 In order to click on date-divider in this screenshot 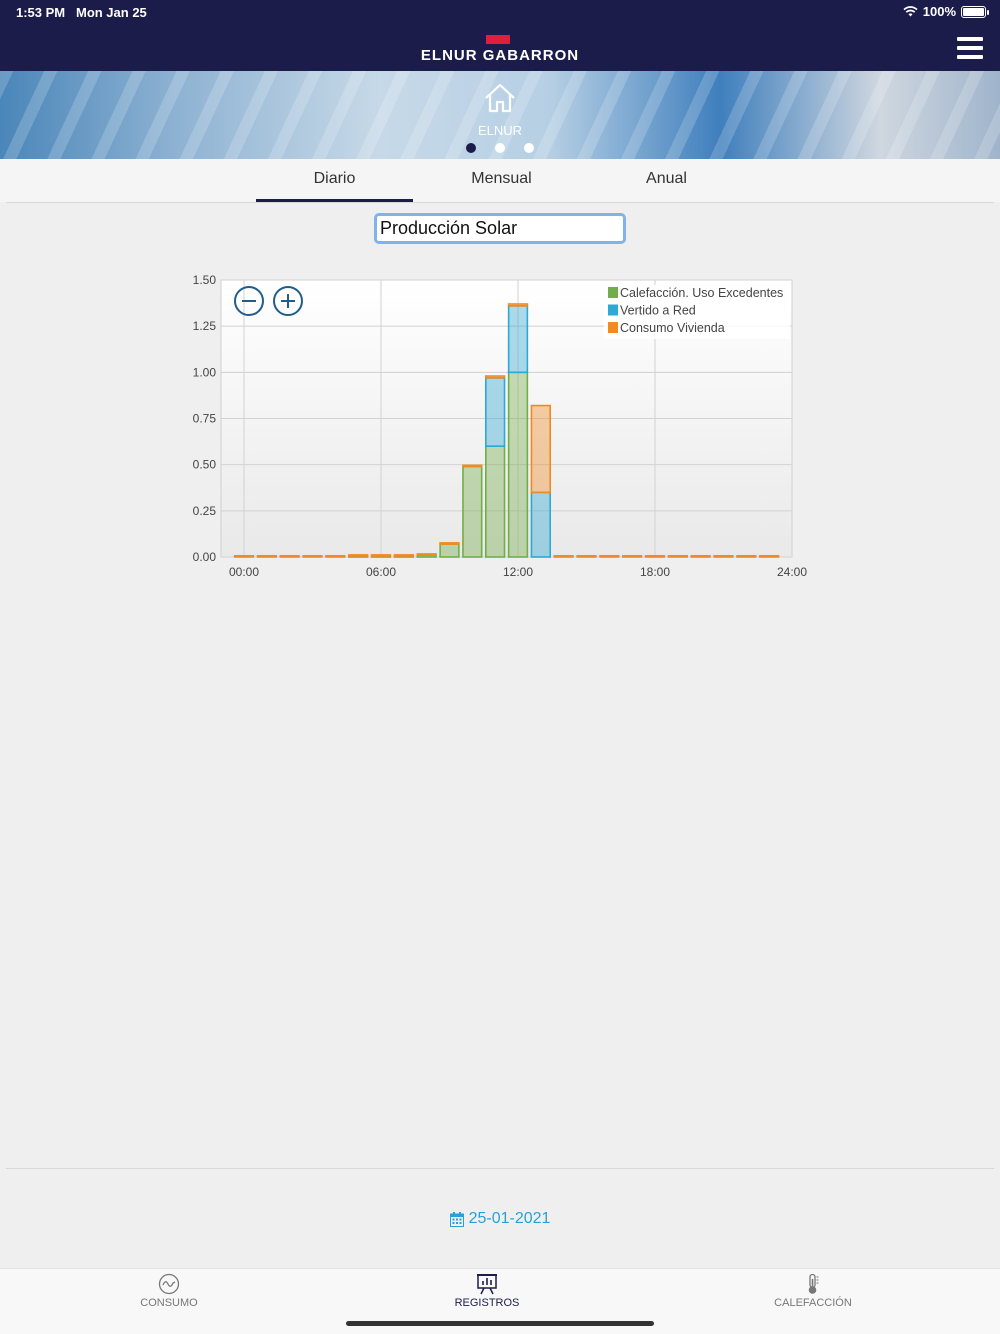, I will do `click(500, 1168)`.